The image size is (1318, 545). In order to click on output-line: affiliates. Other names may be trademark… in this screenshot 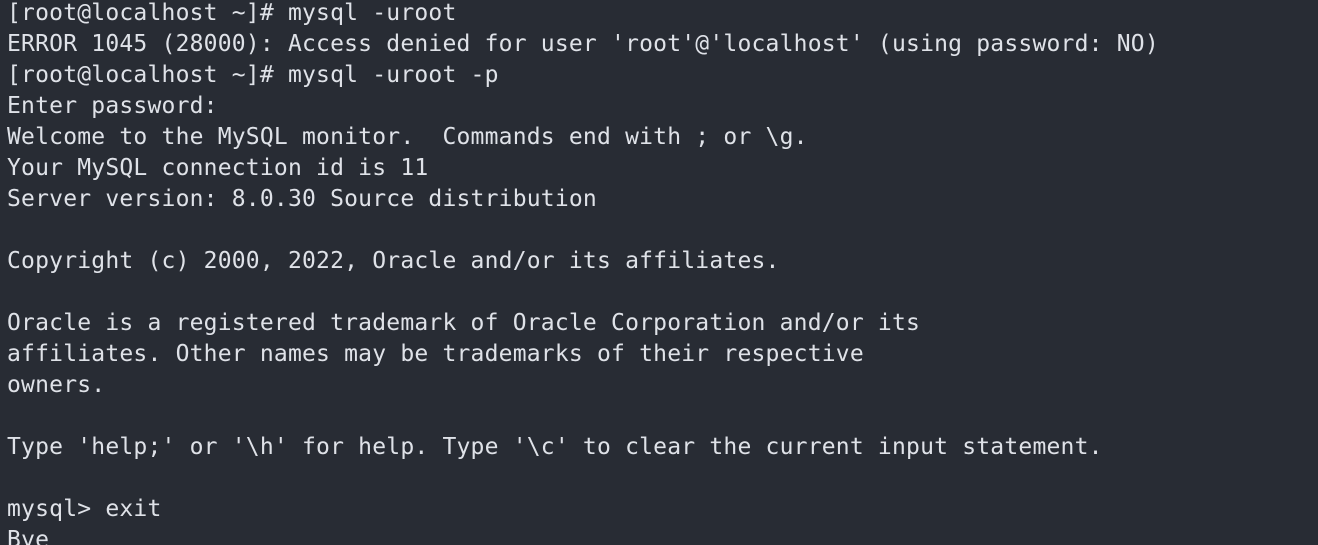, I will do `click(435, 354)`.